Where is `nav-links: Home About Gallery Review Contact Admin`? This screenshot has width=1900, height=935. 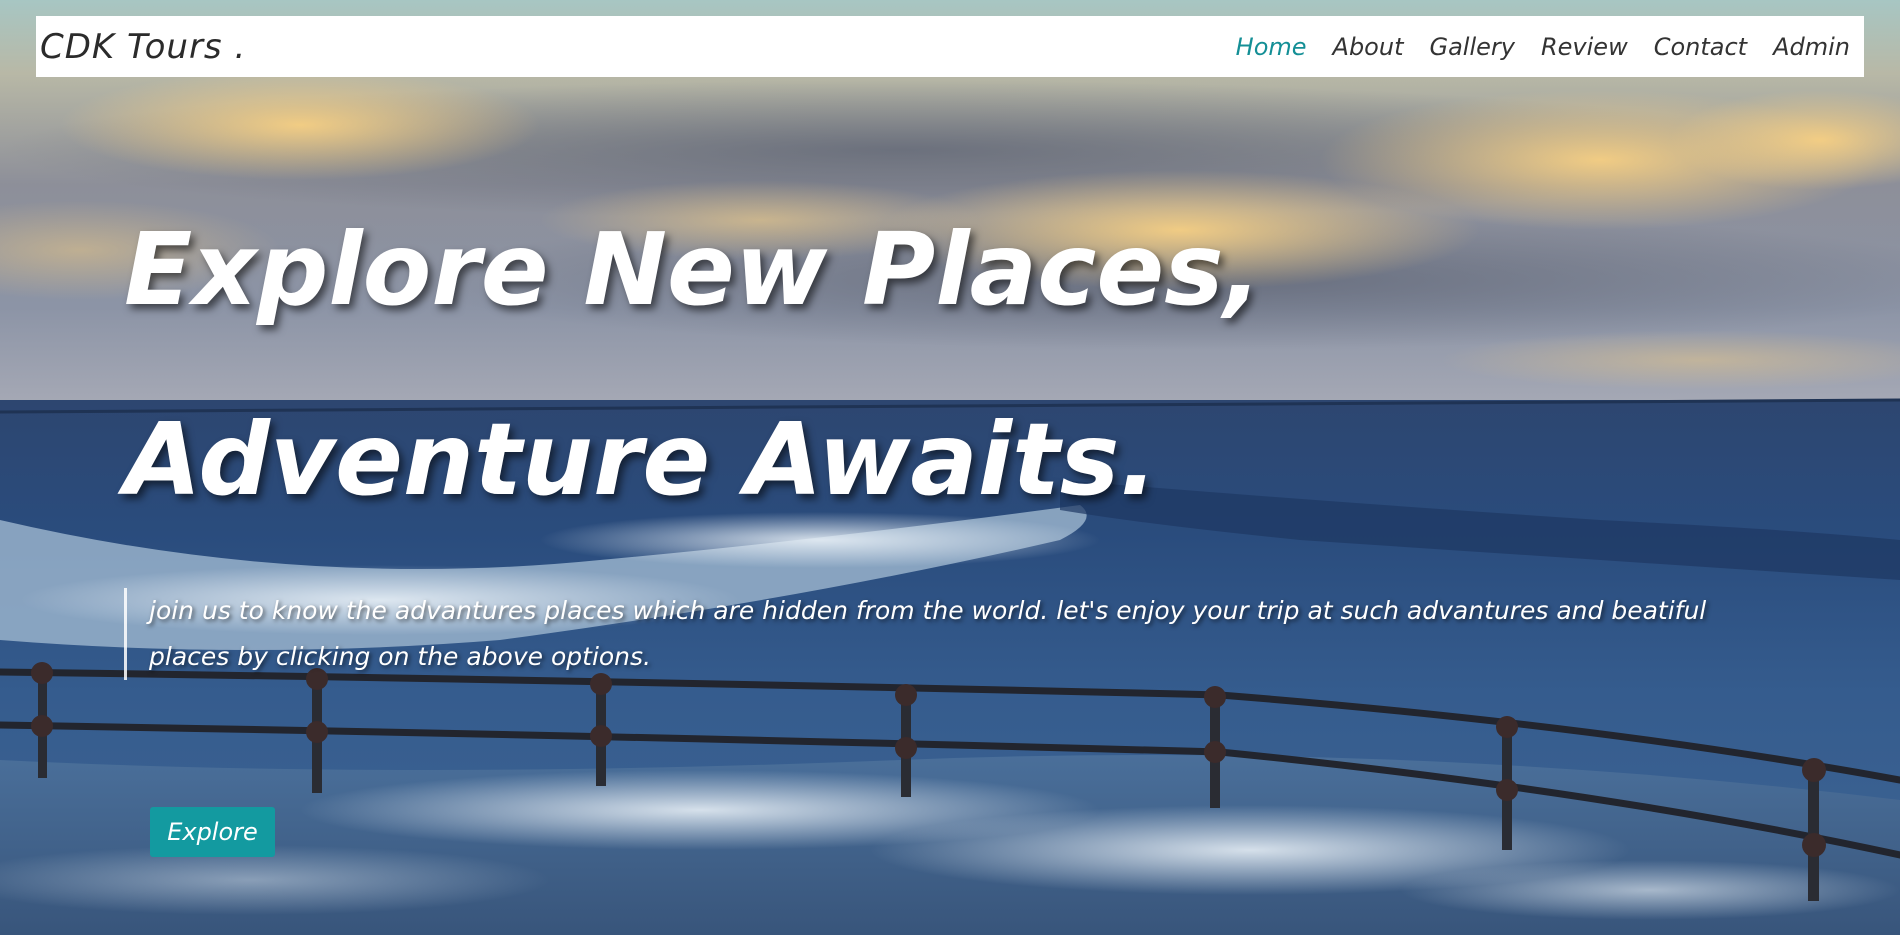 nav-links: Home About Gallery Review Contact Admin is located at coordinates (1543, 47).